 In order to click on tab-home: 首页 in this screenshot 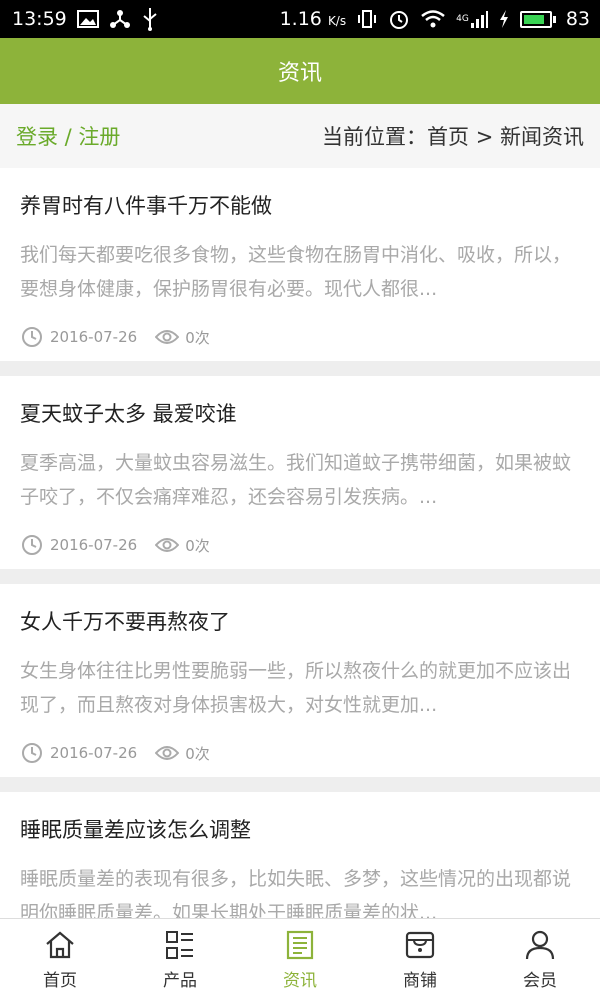, I will do `click(60, 959)`.